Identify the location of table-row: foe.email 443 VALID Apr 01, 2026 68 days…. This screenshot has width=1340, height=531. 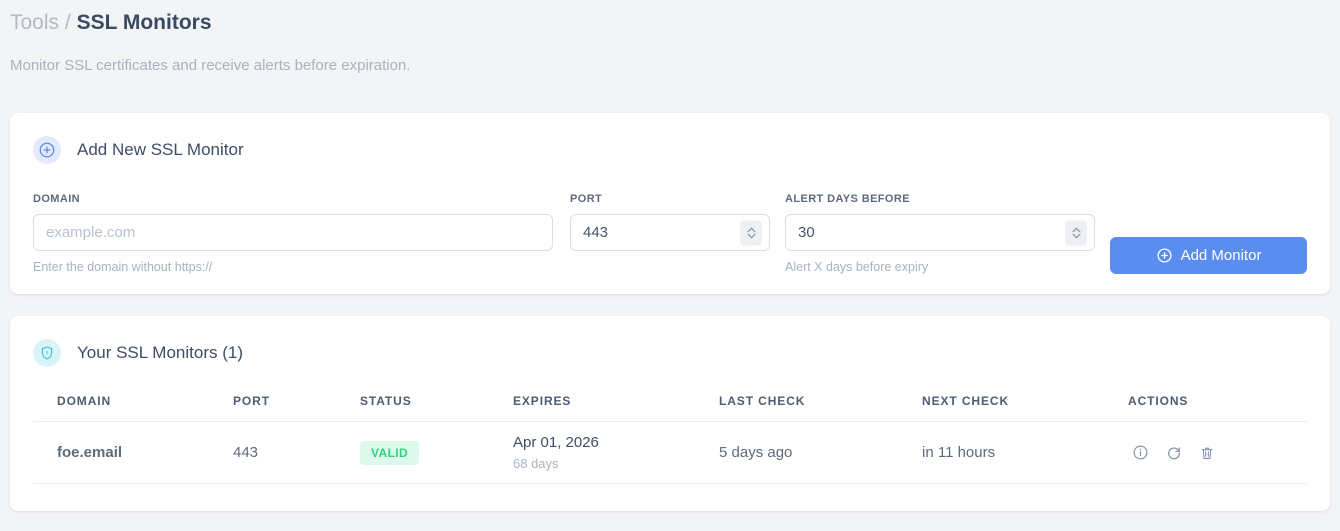
(670, 452).